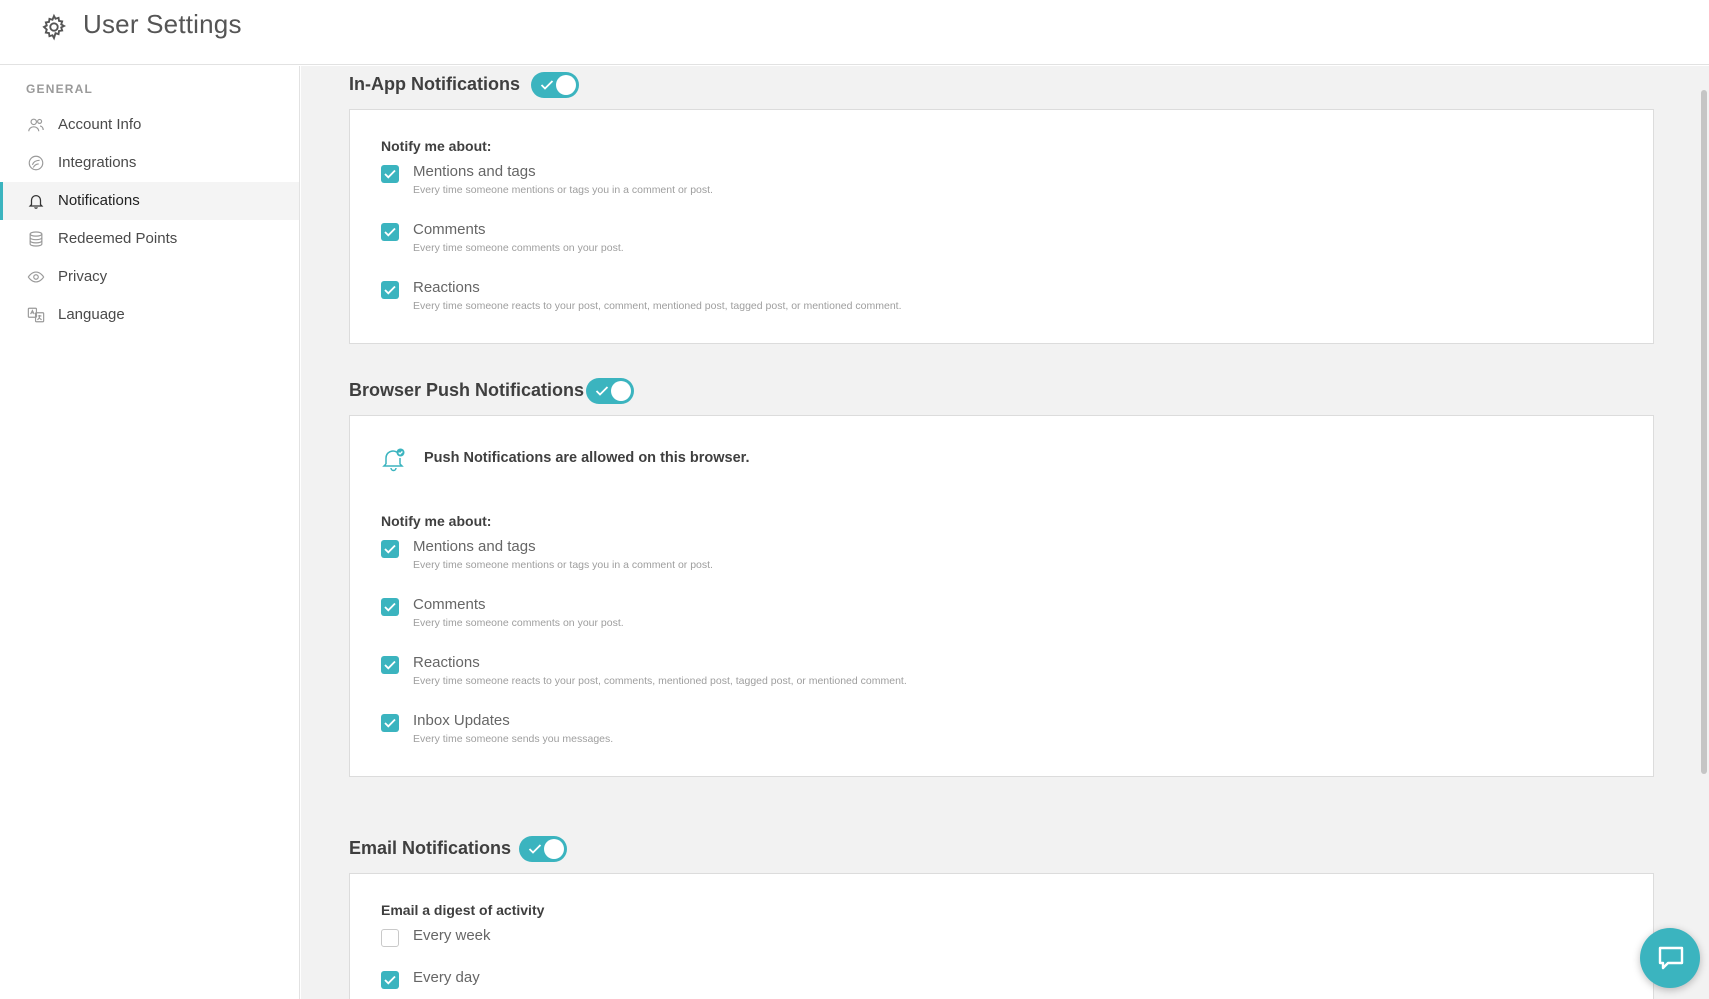 The width and height of the screenshot is (1709, 999). What do you see at coordinates (610, 391) in the screenshot?
I see `browser-push-toggle` at bounding box center [610, 391].